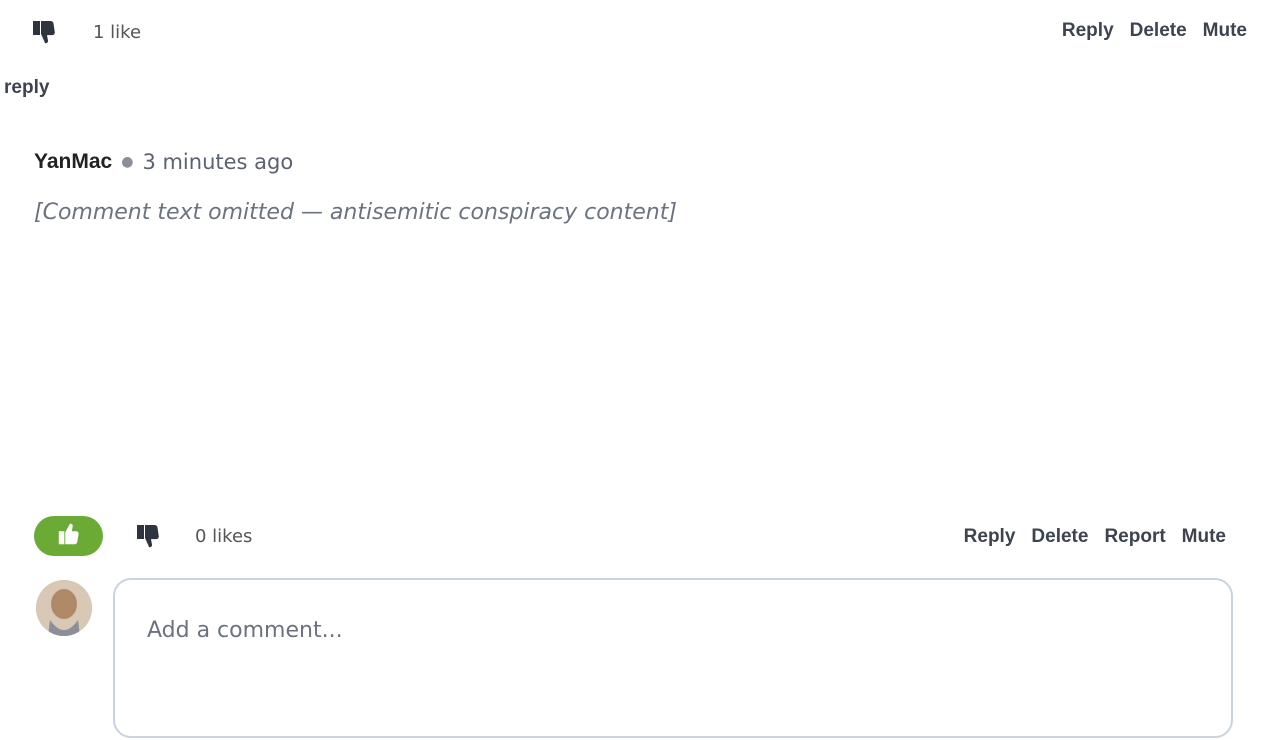 The image size is (1280, 740). I want to click on likes-count: 0 likes, so click(224, 536).